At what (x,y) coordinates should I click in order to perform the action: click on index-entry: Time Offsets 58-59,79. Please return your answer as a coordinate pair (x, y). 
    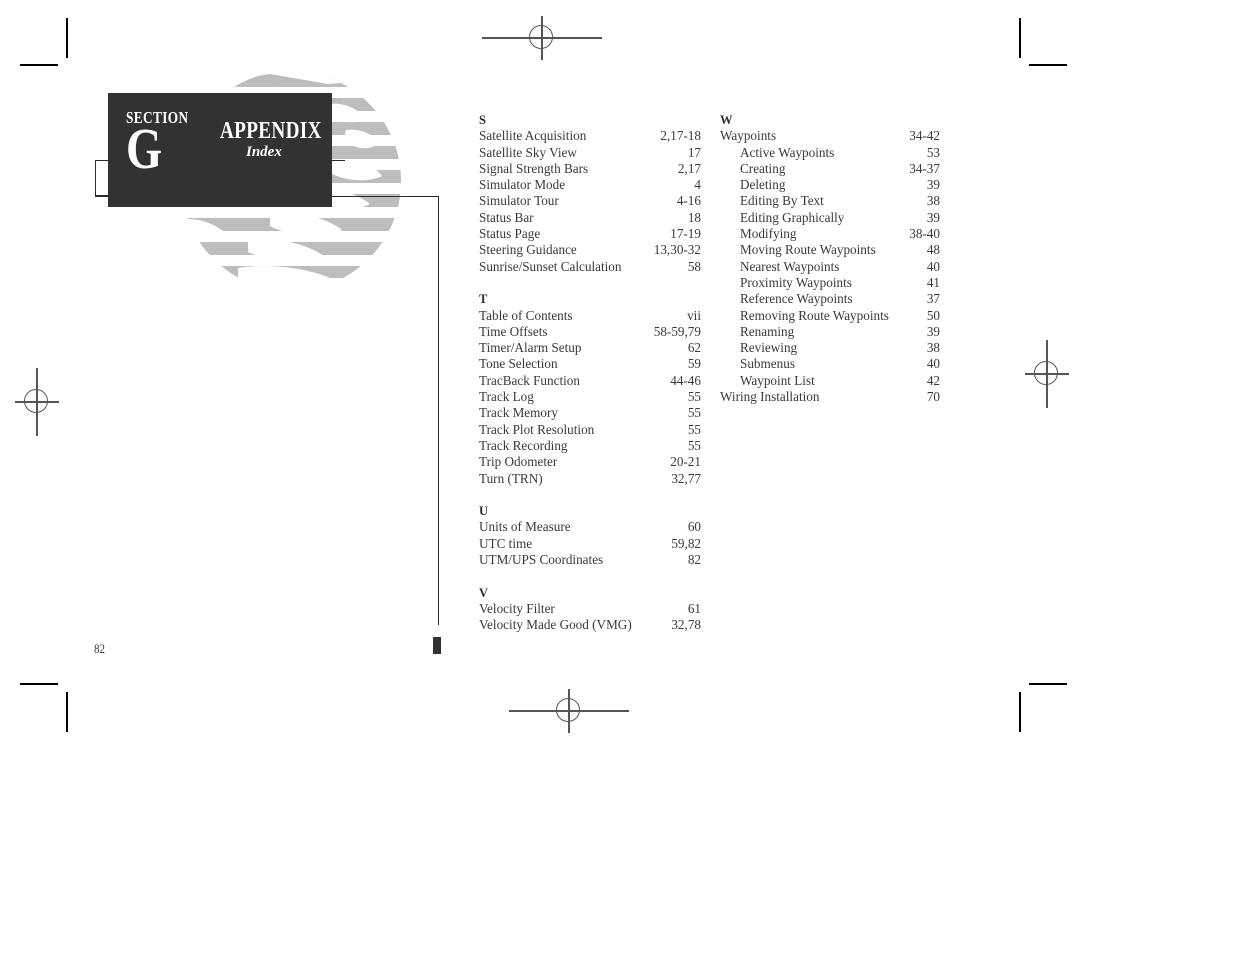
    Looking at the image, I should click on (590, 332).